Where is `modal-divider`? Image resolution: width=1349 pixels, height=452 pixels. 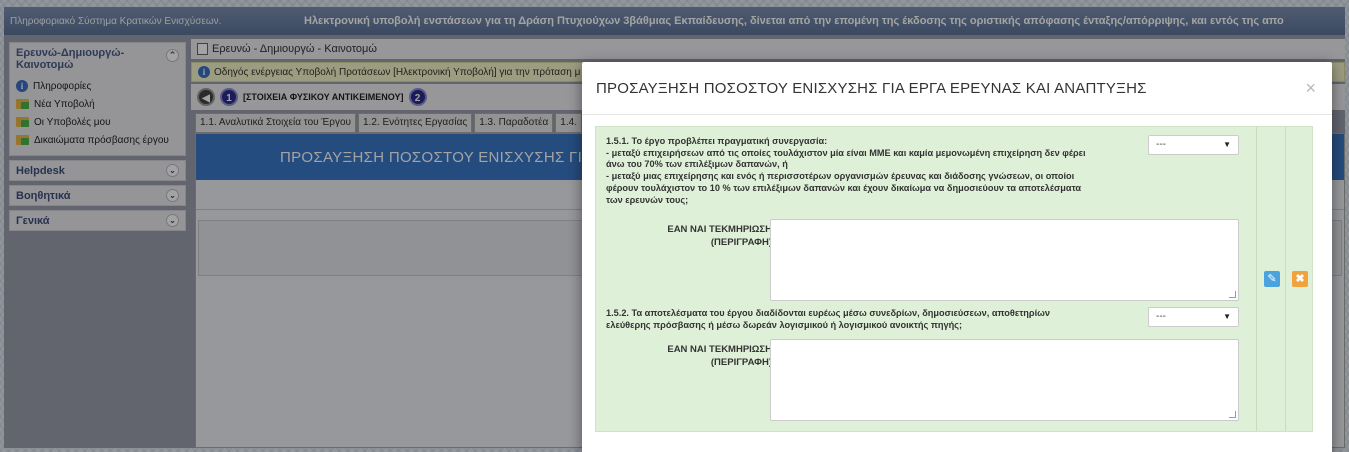
modal-divider is located at coordinates (957, 114).